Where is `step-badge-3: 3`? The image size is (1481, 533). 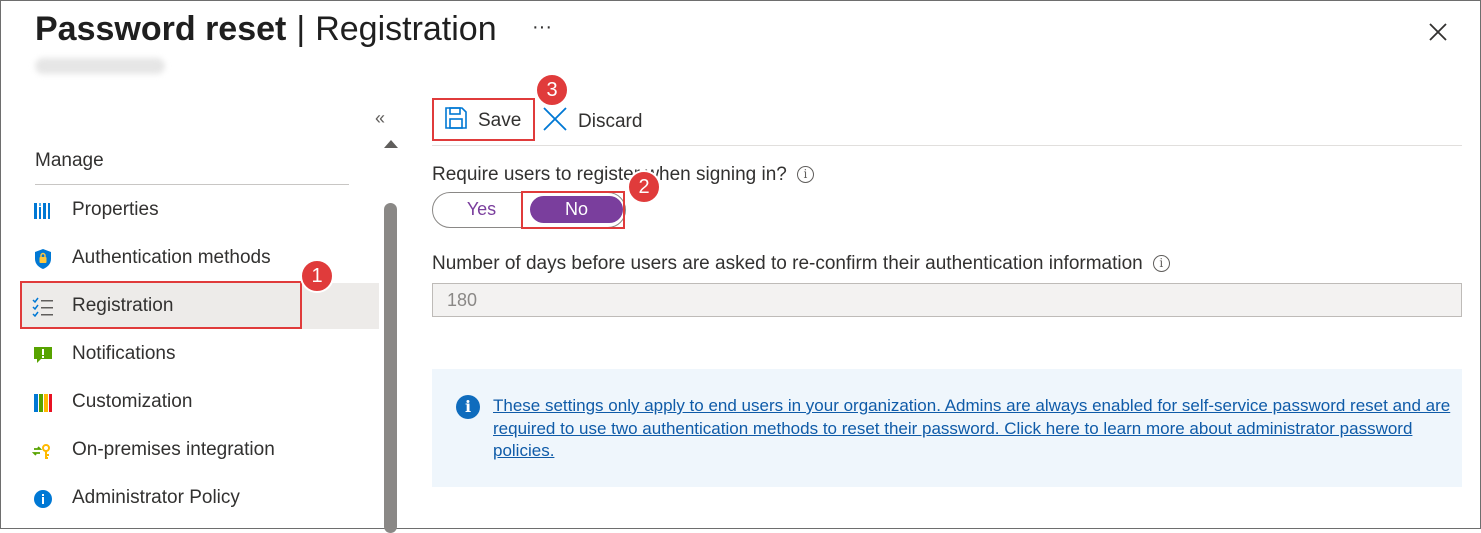 step-badge-3: 3 is located at coordinates (552, 90).